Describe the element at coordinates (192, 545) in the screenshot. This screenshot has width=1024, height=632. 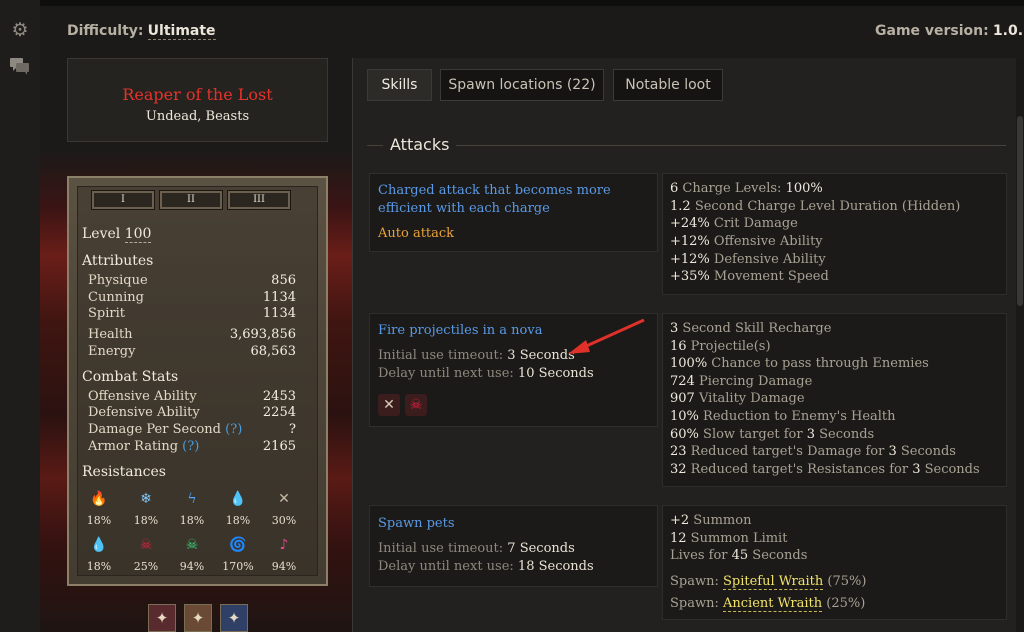
I see `aether-icon: ☠` at that location.